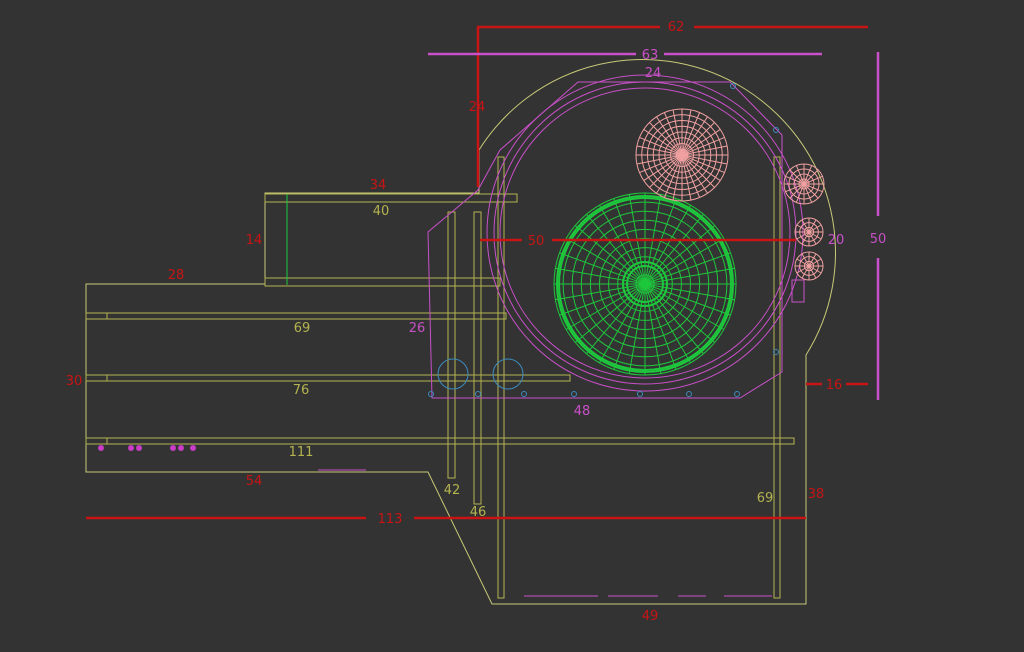 Image resolution: width=1024 pixels, height=652 pixels. What do you see at coordinates (650, 55) in the screenshot?
I see `dim-63: 63` at bounding box center [650, 55].